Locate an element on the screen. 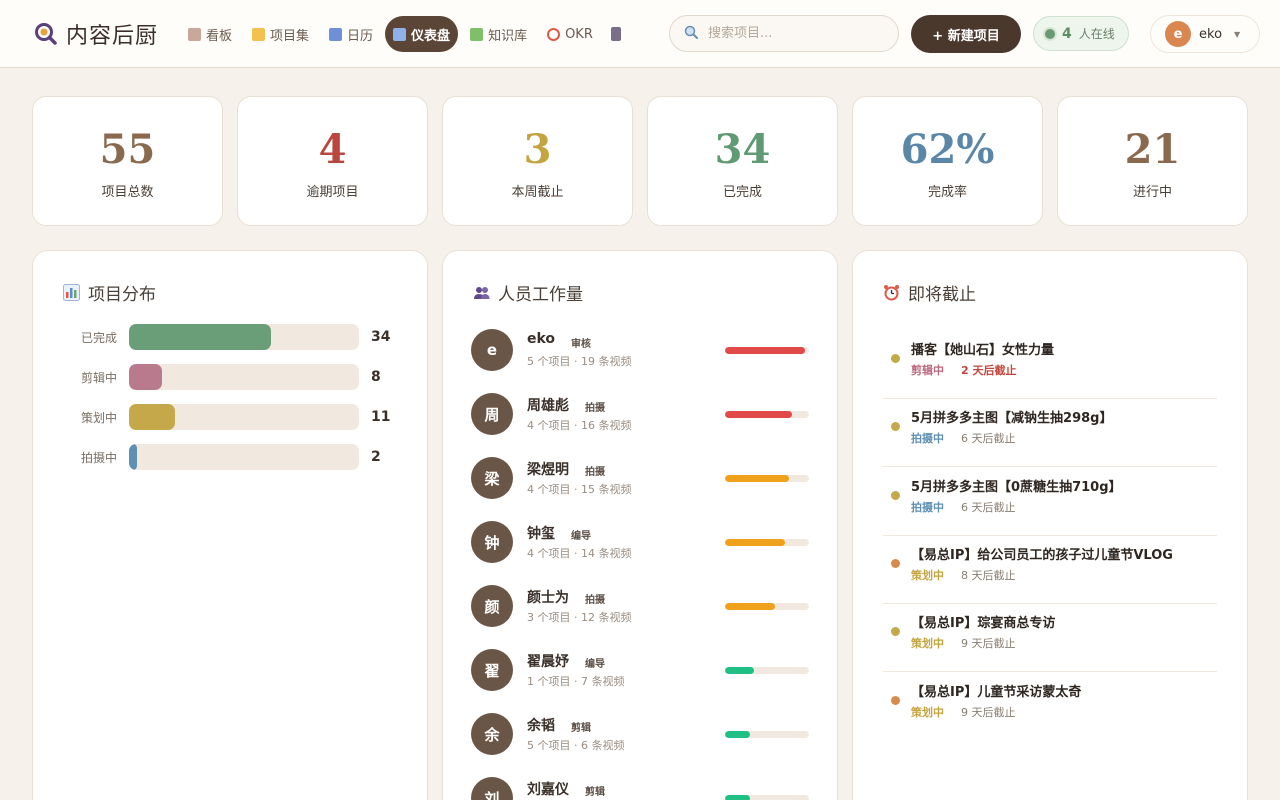 This screenshot has height=800, width=1280. stat-value: 62% is located at coordinates (947, 149).